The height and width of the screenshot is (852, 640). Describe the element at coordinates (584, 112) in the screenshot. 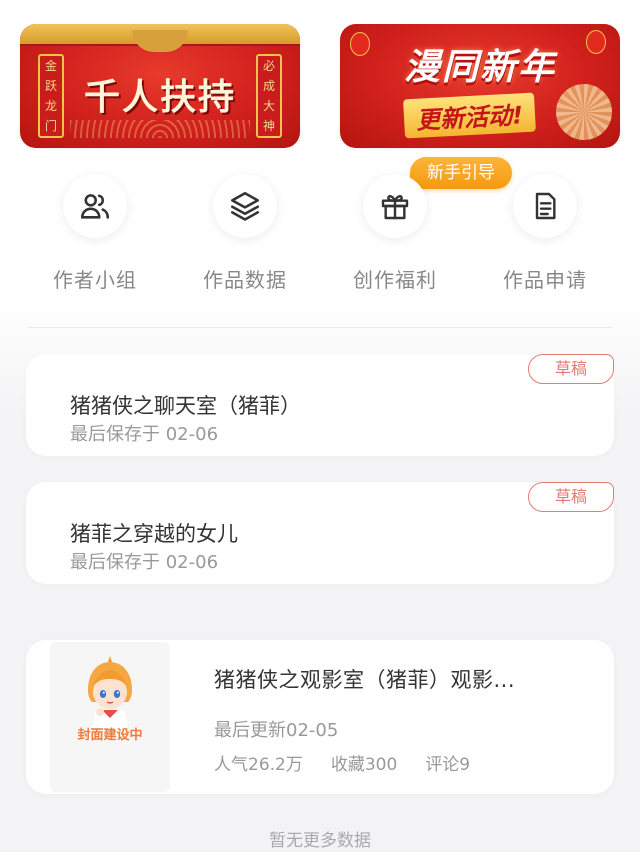

I see `fan-decoration-icon` at that location.